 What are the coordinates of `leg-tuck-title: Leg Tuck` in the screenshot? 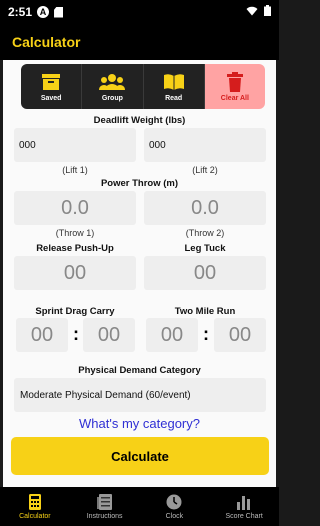 It's located at (205, 248).